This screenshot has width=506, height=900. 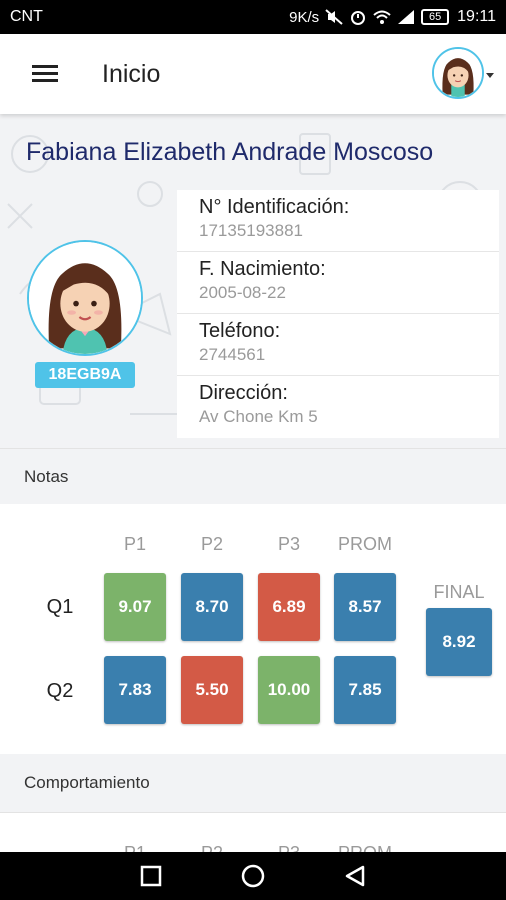 What do you see at coordinates (365, 607) in the screenshot?
I see `grade-q1-prom: 8.57` at bounding box center [365, 607].